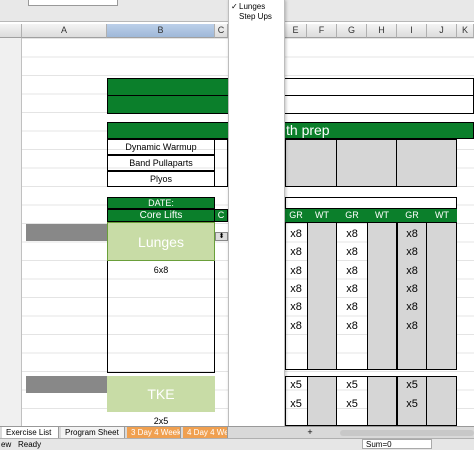 This screenshot has height=450, width=474. What do you see at coordinates (161, 394) in the screenshot?
I see `exercise2-name: TKE` at bounding box center [161, 394].